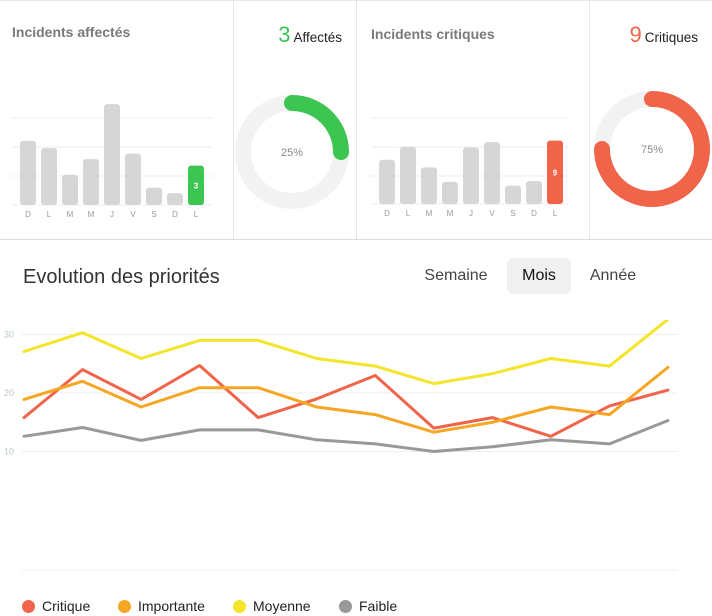 The image size is (712, 616). I want to click on legend-label-moyenne: Moyenne, so click(282, 606).